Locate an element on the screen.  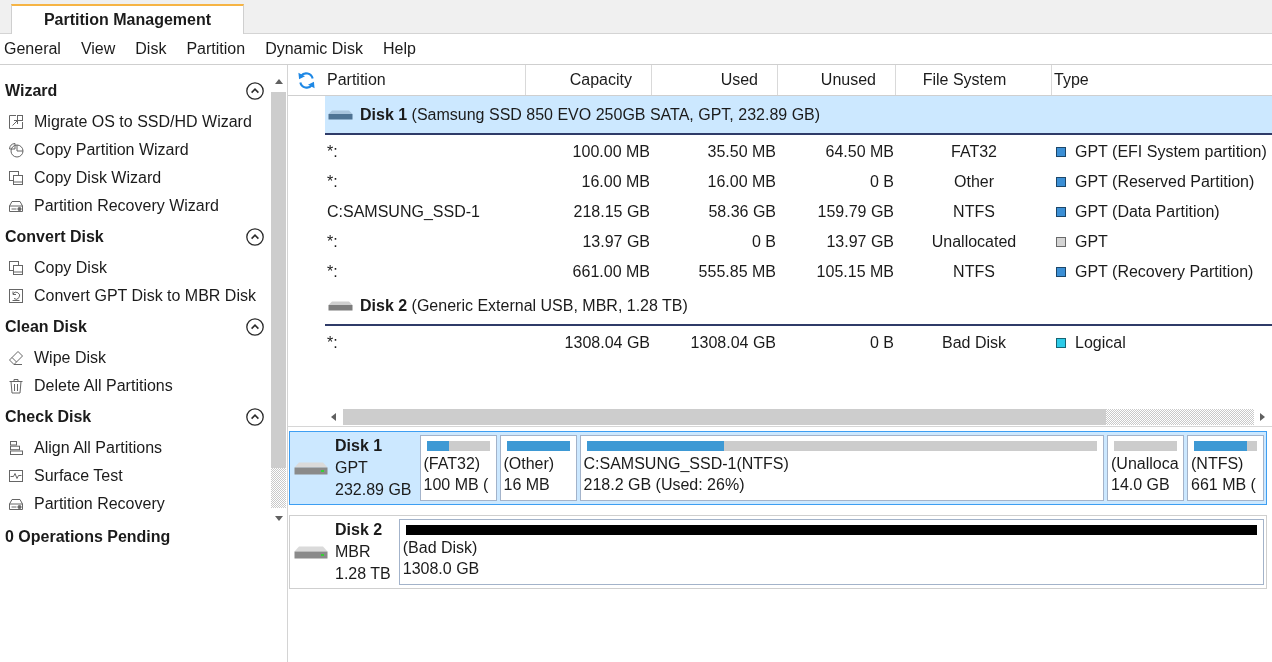
table-cell: FAT32 is located at coordinates (974, 152).